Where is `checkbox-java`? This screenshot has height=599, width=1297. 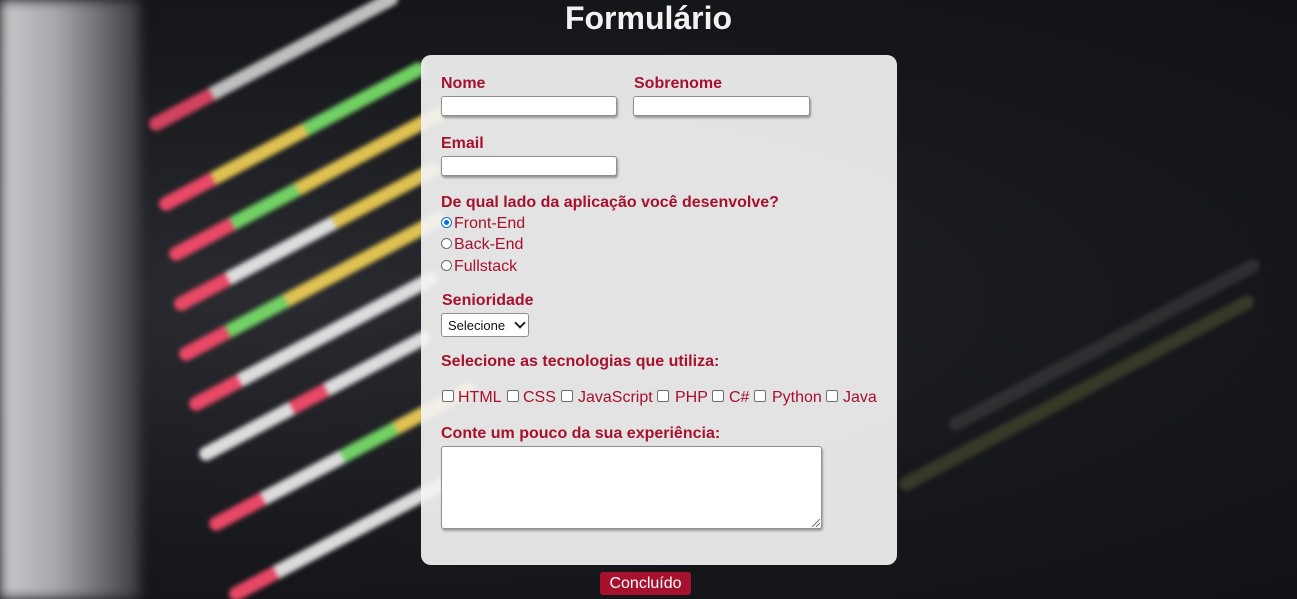
checkbox-java is located at coordinates (832, 396).